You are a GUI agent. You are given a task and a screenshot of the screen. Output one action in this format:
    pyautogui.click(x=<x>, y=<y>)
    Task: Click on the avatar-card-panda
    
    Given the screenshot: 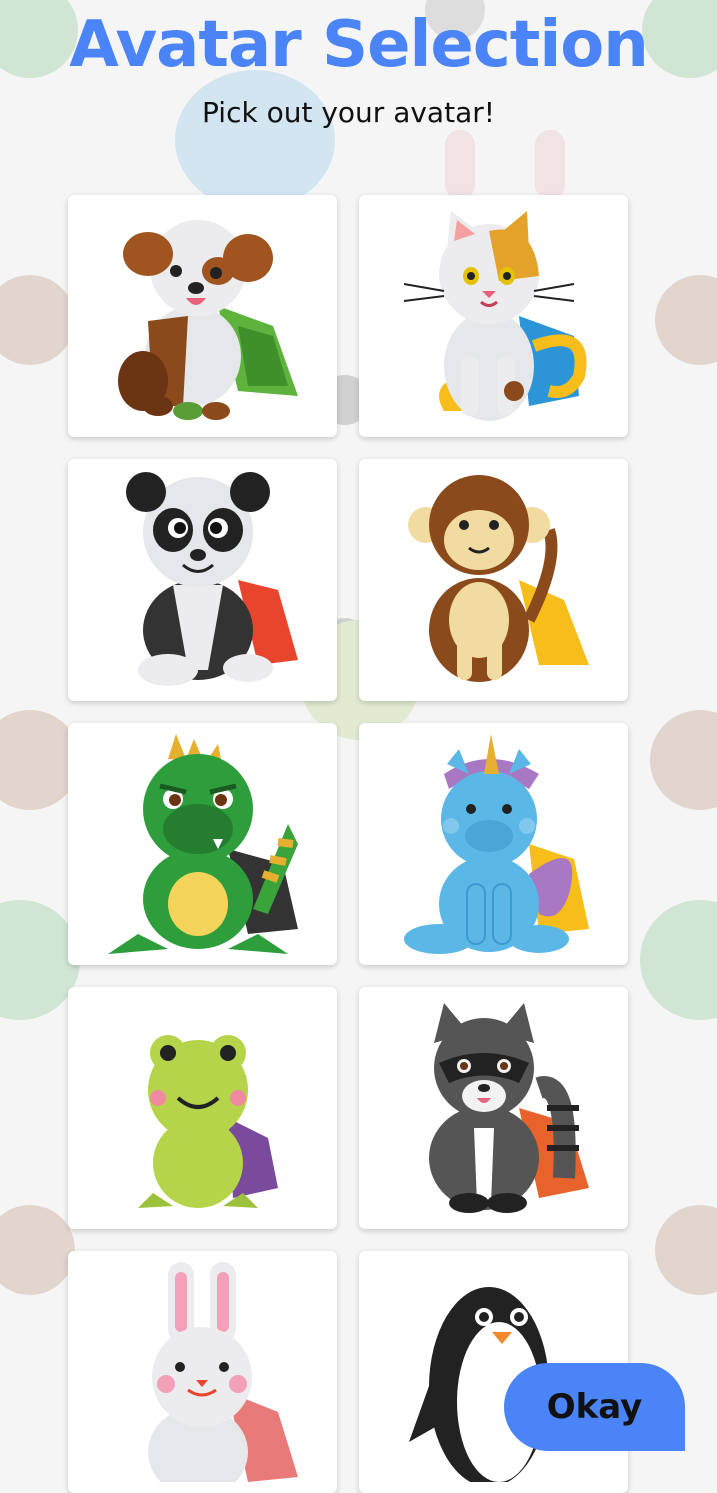 What is the action you would take?
    pyautogui.click(x=202, y=580)
    